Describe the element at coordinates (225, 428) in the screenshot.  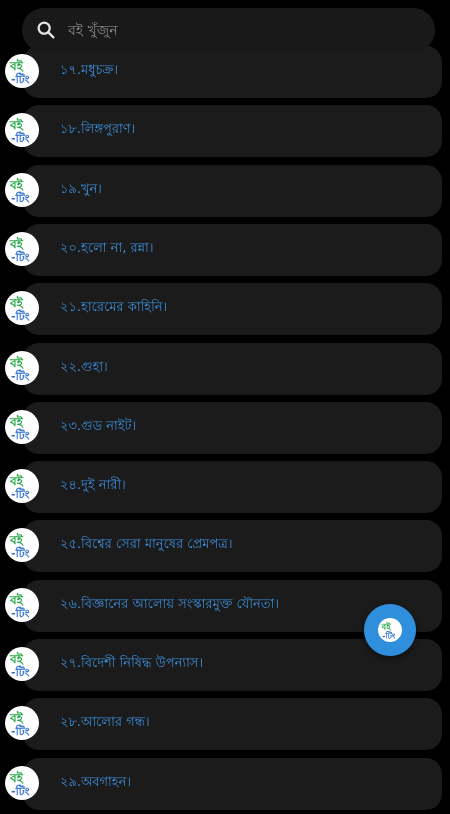
I see `list-item: বই -টিং ২৩.গুড নাইট।` at that location.